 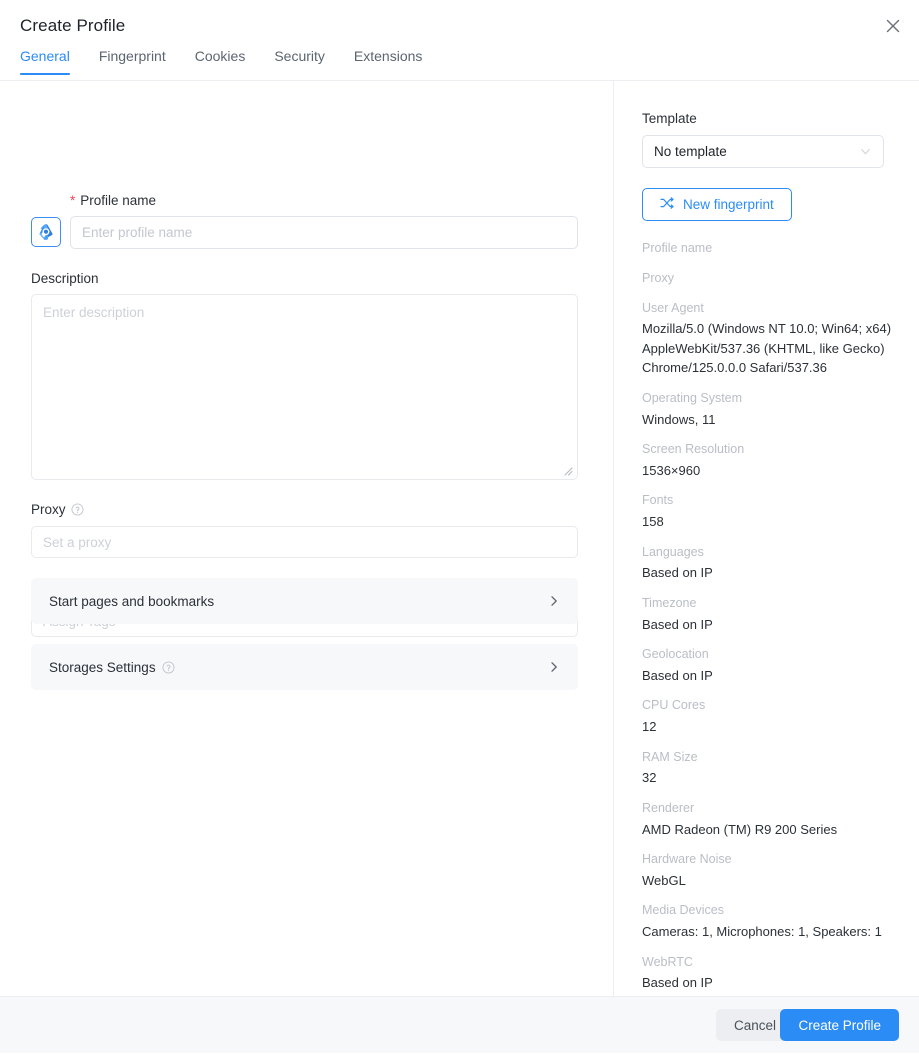 I want to click on fingerprint-item: Profile name, so click(x=774, y=248).